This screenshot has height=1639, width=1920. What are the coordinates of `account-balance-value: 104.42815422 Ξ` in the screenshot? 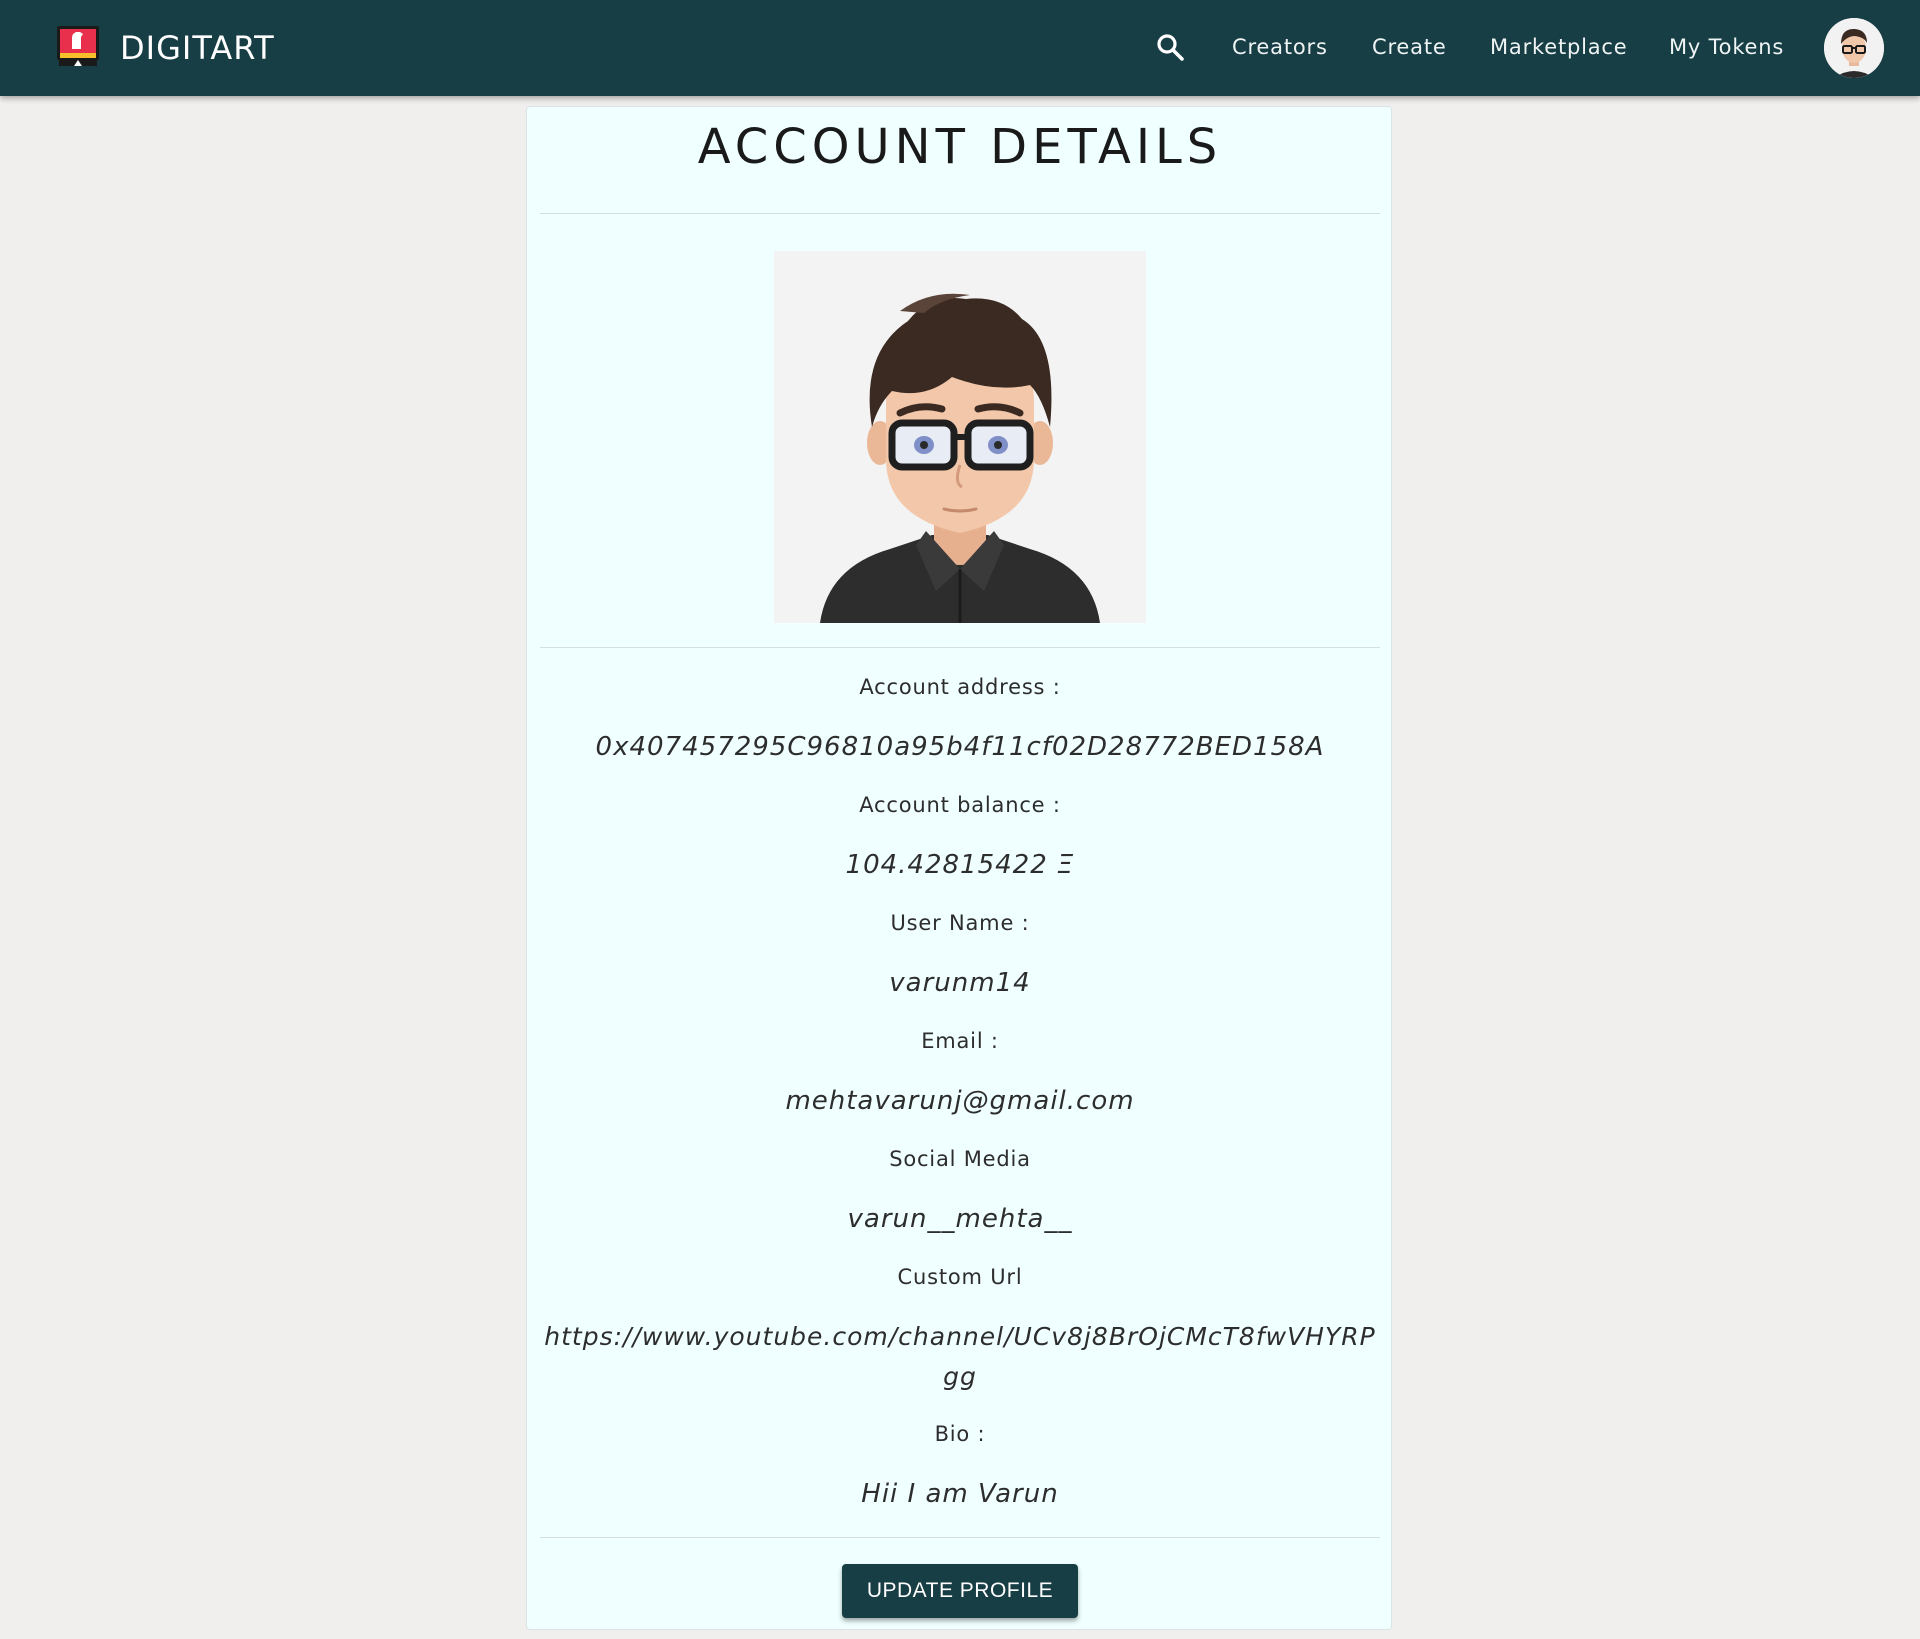 It's located at (960, 865).